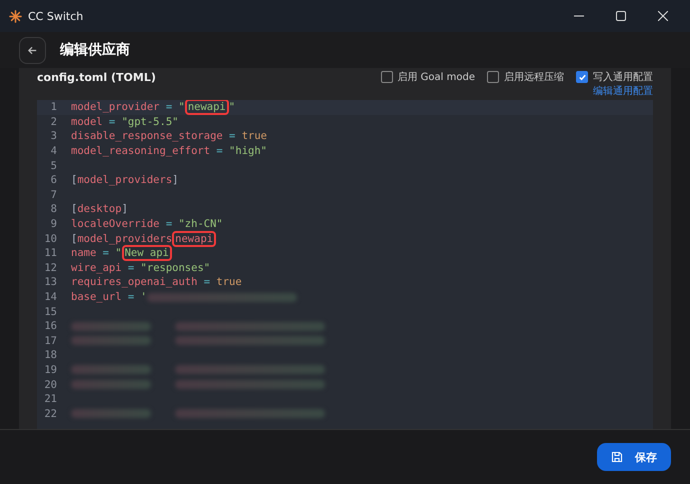 Image resolution: width=690 pixels, height=484 pixels. Describe the element at coordinates (634, 457) in the screenshot. I see `save-button: 保存` at that location.